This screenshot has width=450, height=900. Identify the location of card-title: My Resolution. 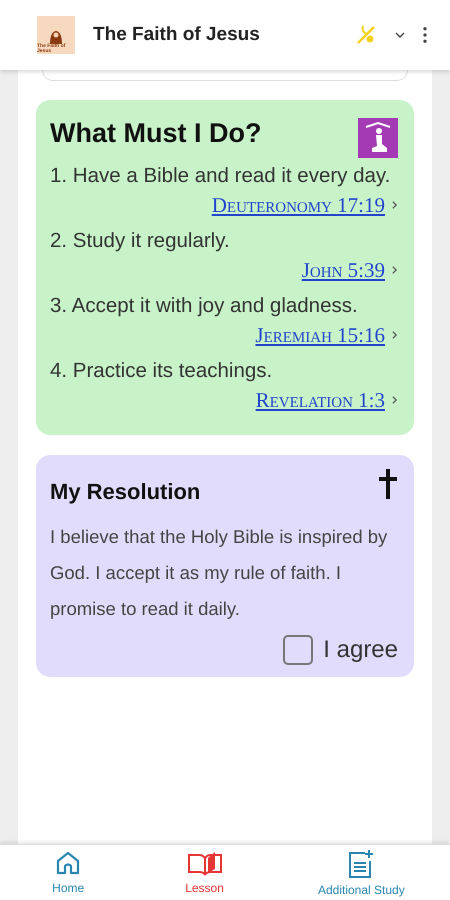
(125, 492).